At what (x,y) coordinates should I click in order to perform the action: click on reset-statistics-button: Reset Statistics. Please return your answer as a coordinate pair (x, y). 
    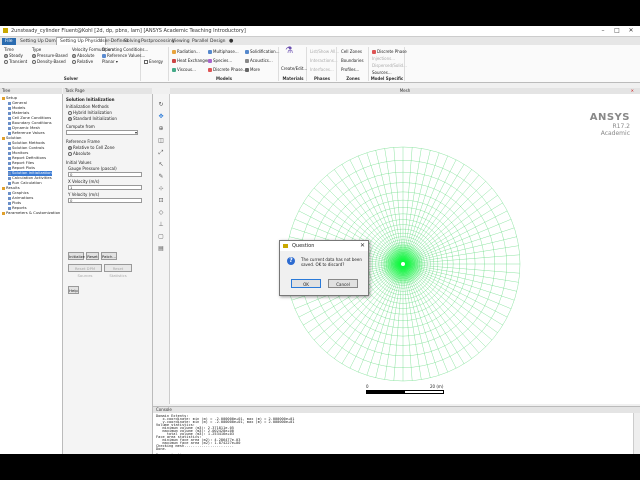
    Looking at the image, I should click on (118, 271).